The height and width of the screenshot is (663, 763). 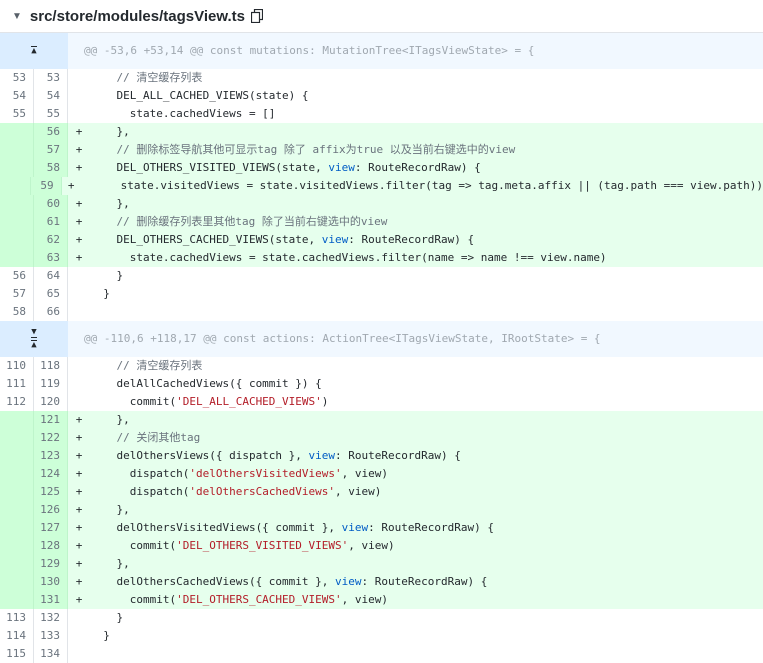 I want to click on new-line-number: 121, so click(x=51, y=420).